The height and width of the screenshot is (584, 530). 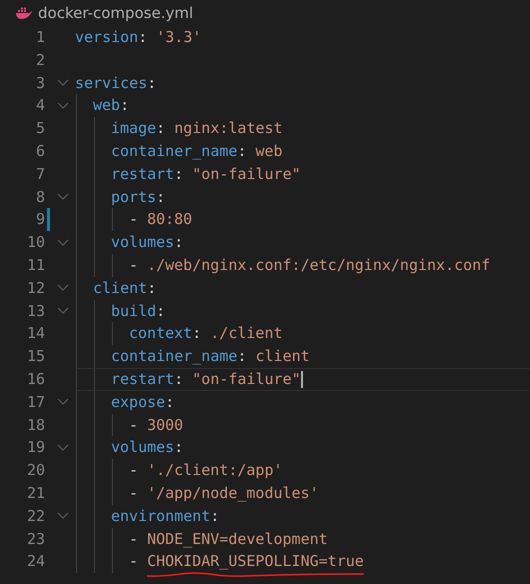 What do you see at coordinates (124, 288) in the screenshot?
I see `code-line: client:` at bounding box center [124, 288].